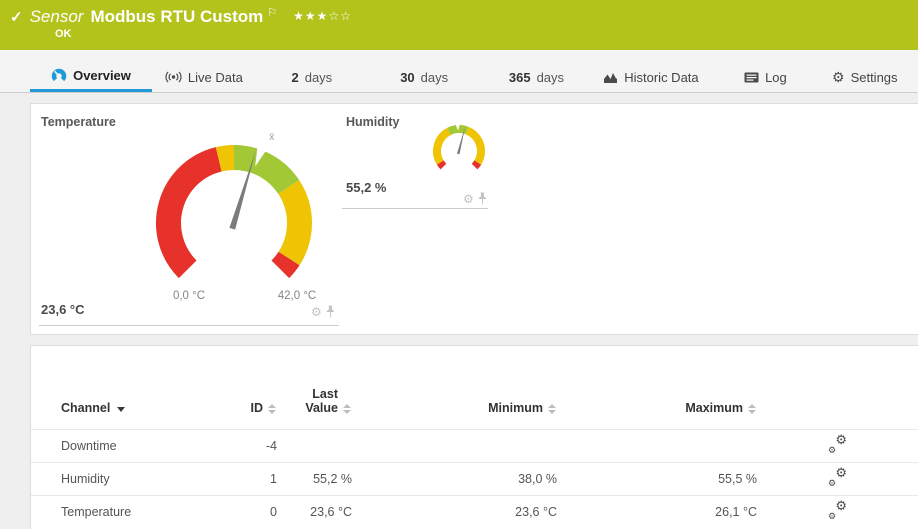 The width and height of the screenshot is (918, 529). What do you see at coordinates (234, 214) in the screenshot?
I see `temperature-gauge: x̄` at bounding box center [234, 214].